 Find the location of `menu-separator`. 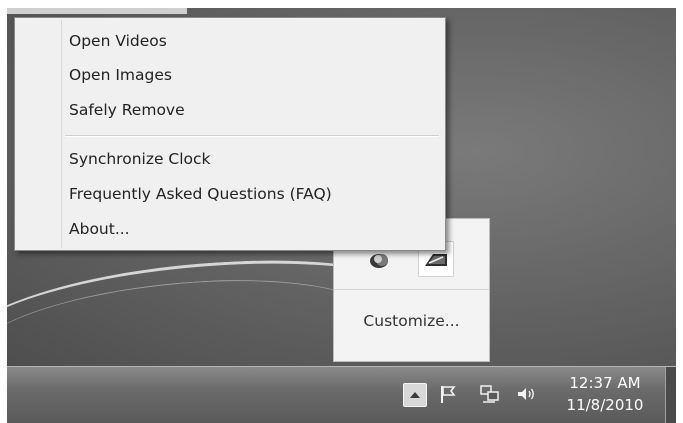

menu-separator is located at coordinates (252, 136).